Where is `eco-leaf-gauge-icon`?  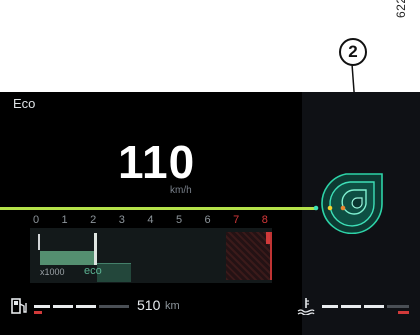
eco-leaf-gauge-icon is located at coordinates (348, 203).